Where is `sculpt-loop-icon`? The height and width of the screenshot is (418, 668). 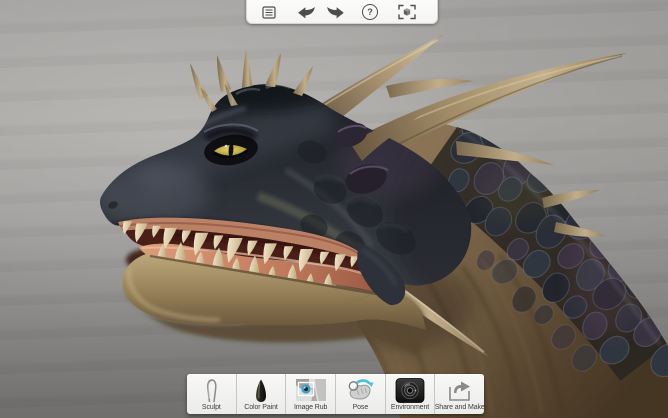 sculpt-loop-icon is located at coordinates (211, 390).